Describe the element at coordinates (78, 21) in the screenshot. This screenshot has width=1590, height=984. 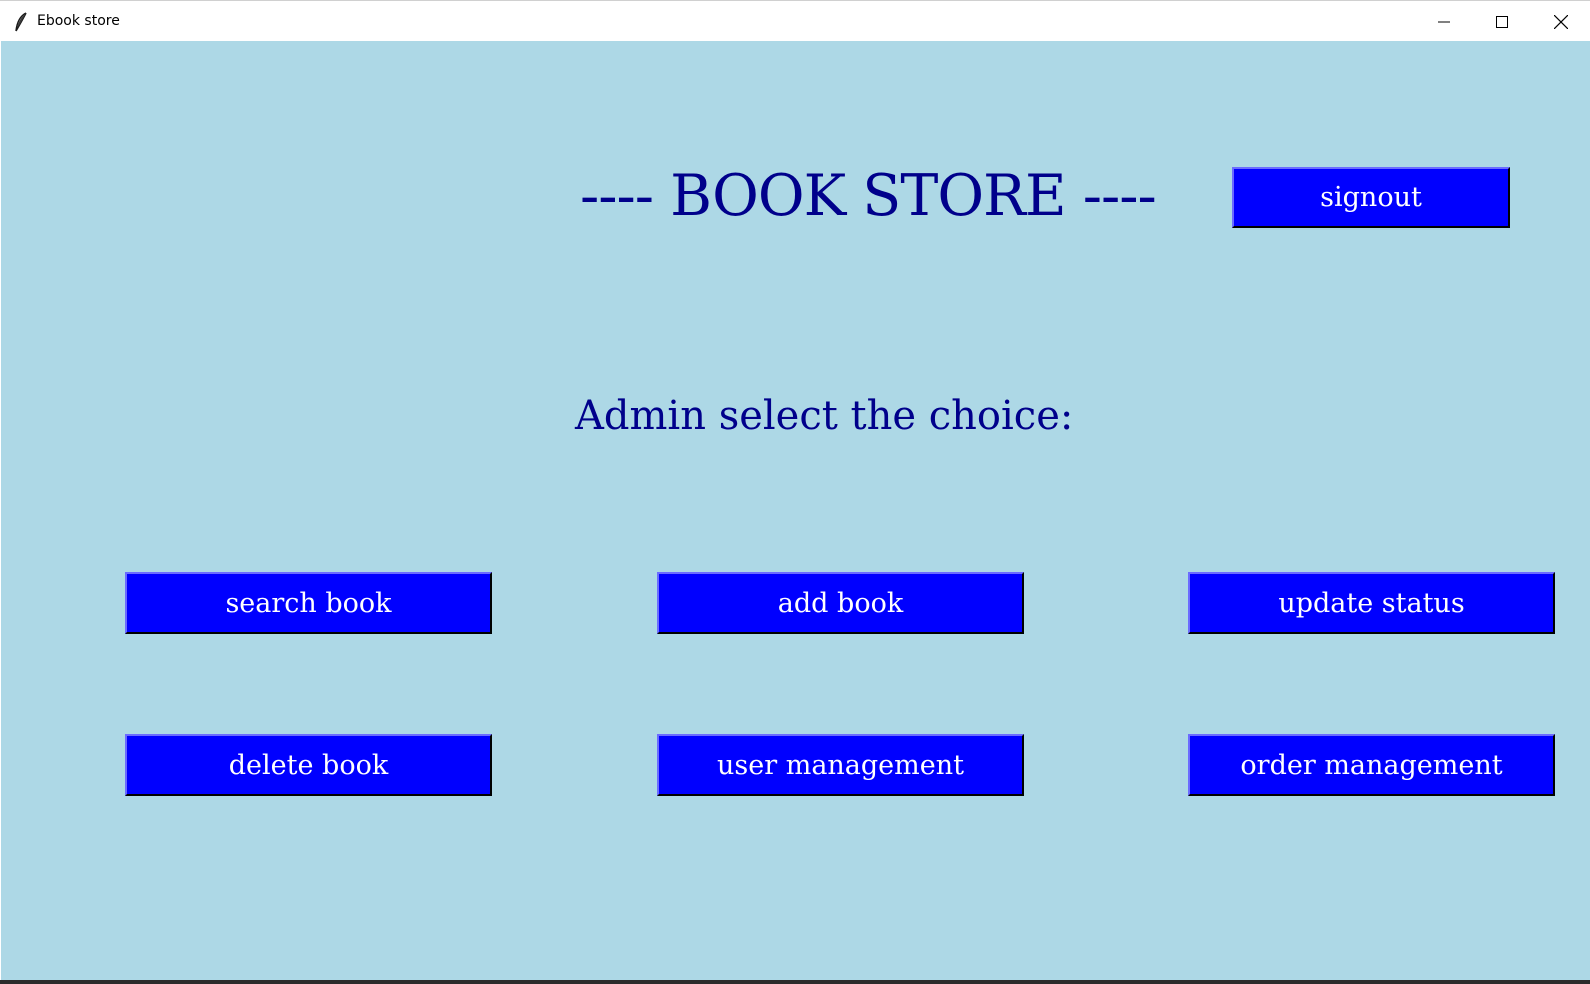
I see `window-title: Ebook store` at that location.